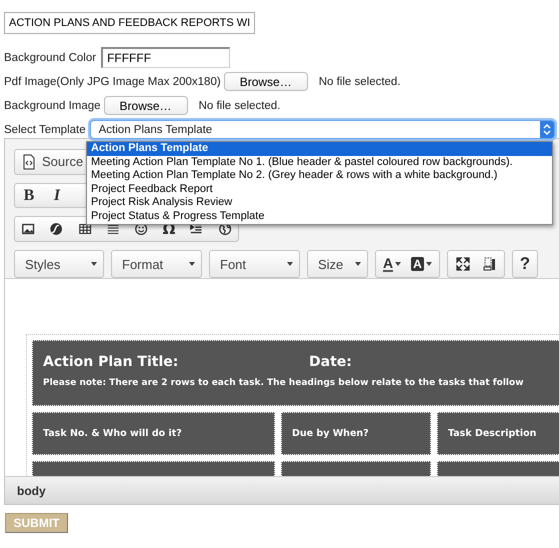 This screenshot has width=559, height=548. Describe the element at coordinates (337, 264) in the screenshot. I see `toolbar-dropdown: Size` at that location.